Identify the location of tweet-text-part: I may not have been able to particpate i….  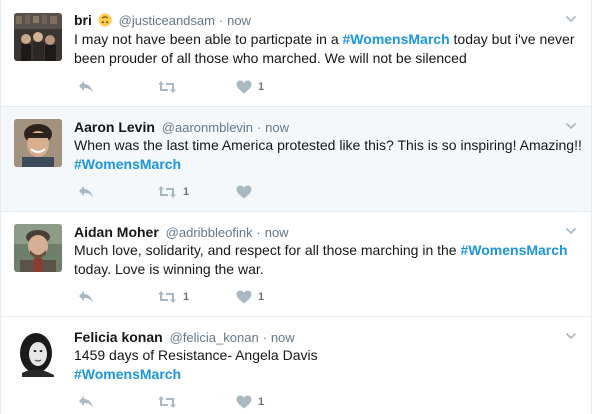
(208, 39).